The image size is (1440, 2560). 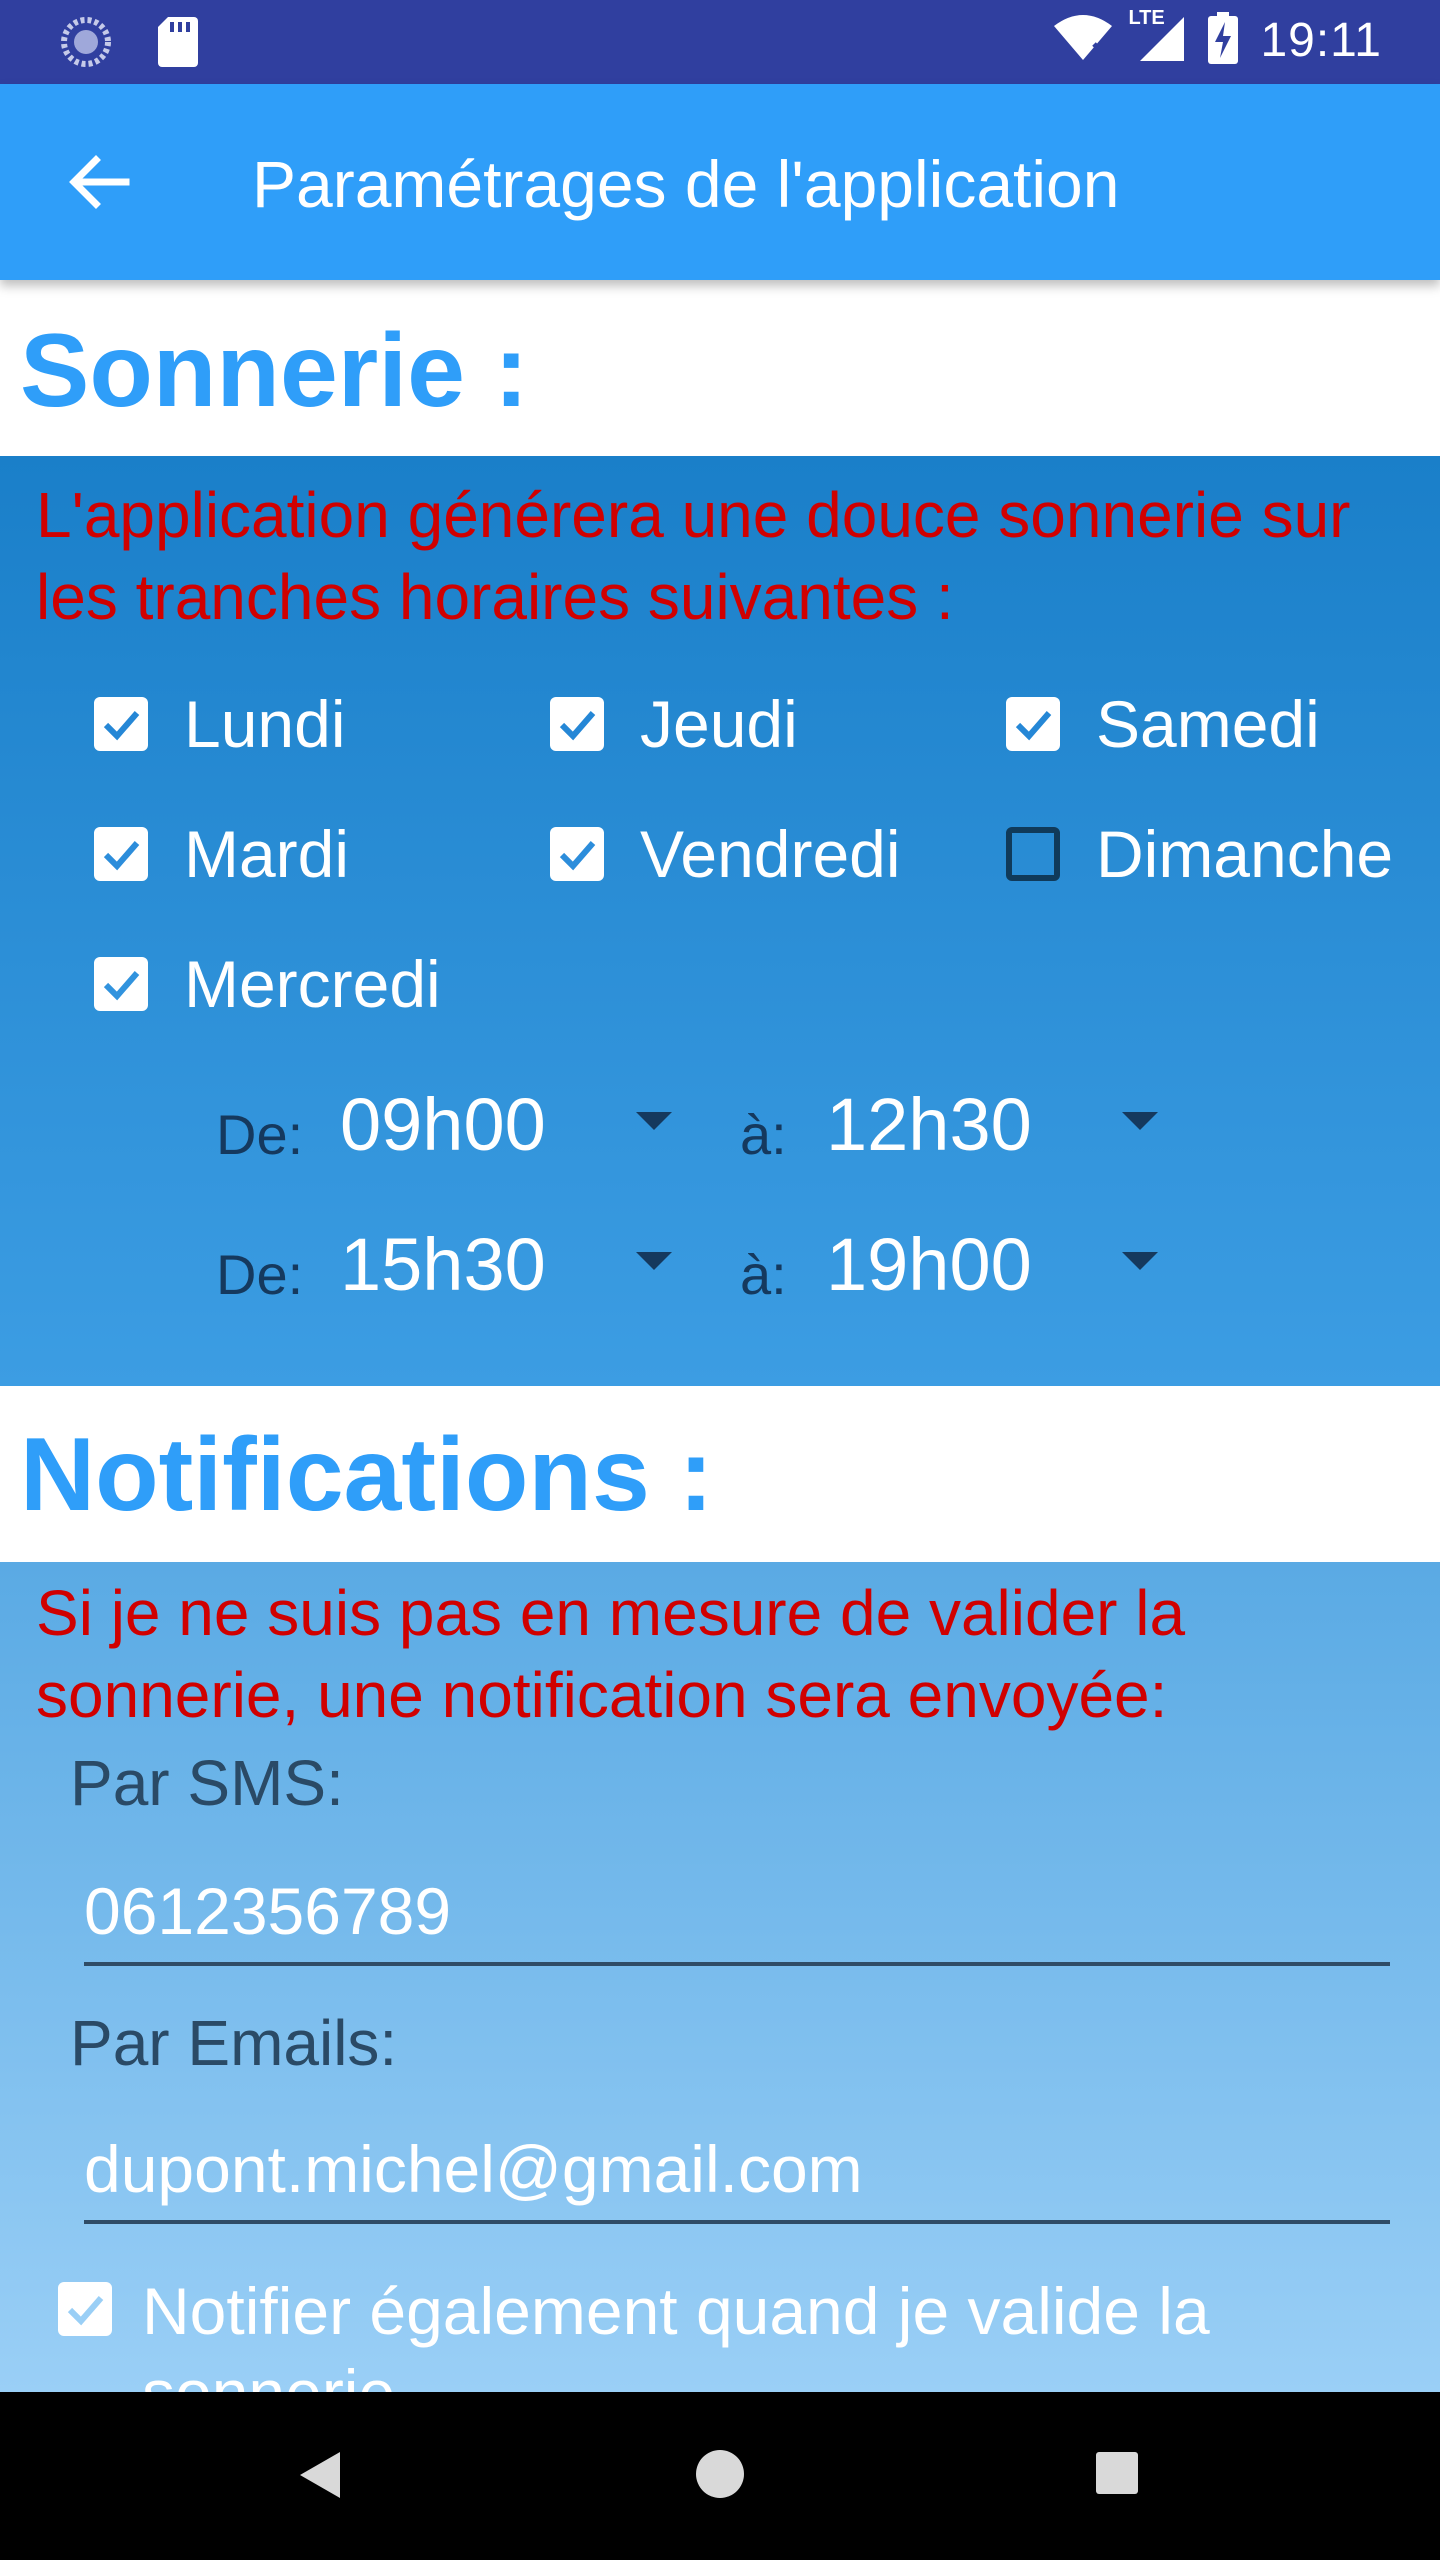 I want to click on nav-home-icon, so click(x=720, y=2474).